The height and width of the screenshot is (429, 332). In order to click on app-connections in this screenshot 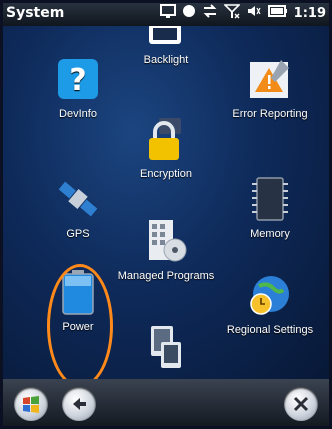, I will do `click(166, 350)`.